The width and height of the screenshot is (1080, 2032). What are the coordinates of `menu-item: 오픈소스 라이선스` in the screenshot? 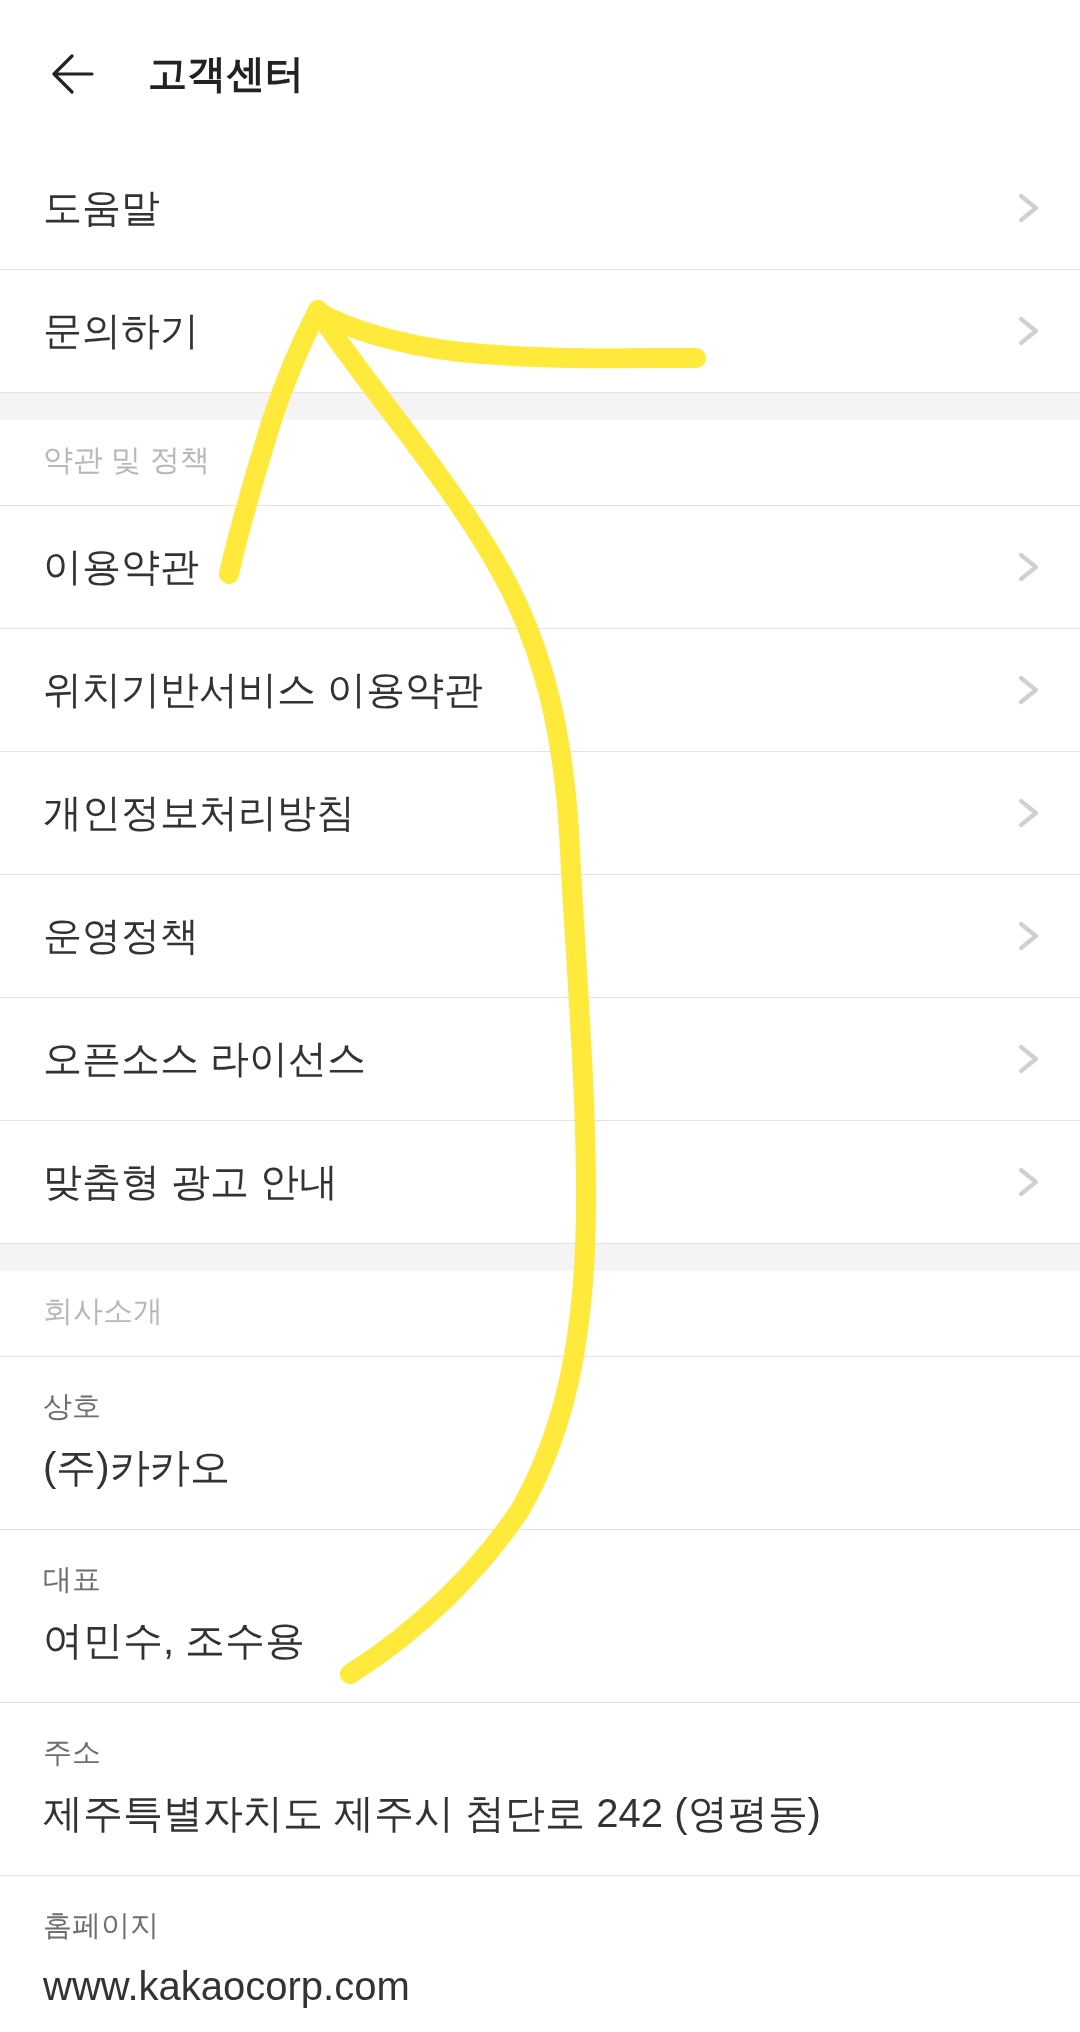 It's located at (540, 1059).